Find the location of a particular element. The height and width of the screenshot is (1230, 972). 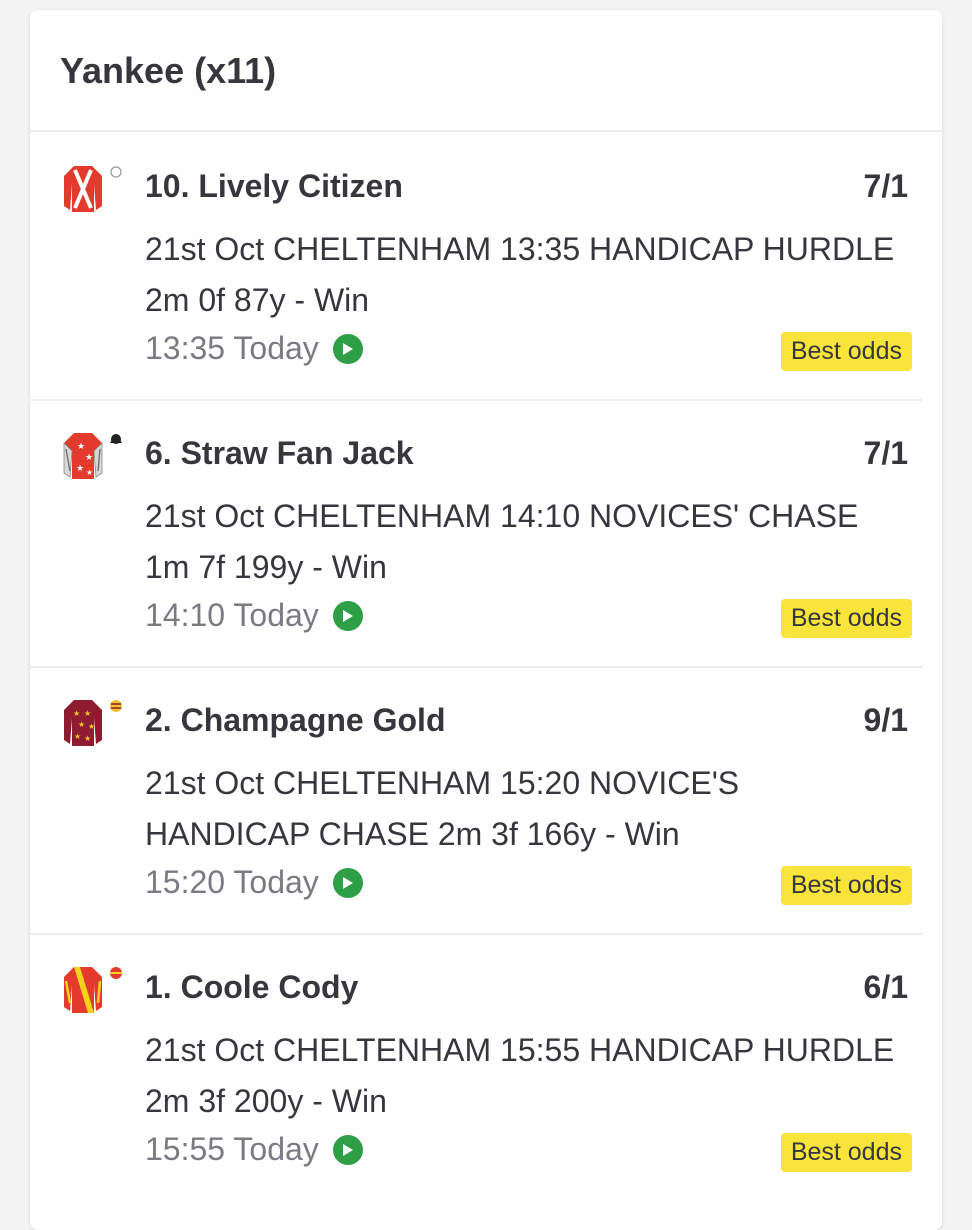

odds: 9/1 is located at coordinates (886, 720).